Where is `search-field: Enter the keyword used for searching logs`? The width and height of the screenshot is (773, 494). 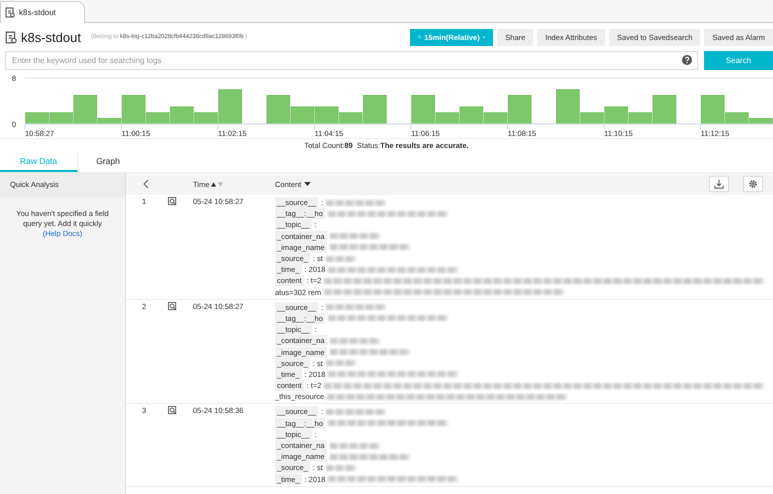
search-field: Enter the keyword used for searching logs is located at coordinates (351, 60).